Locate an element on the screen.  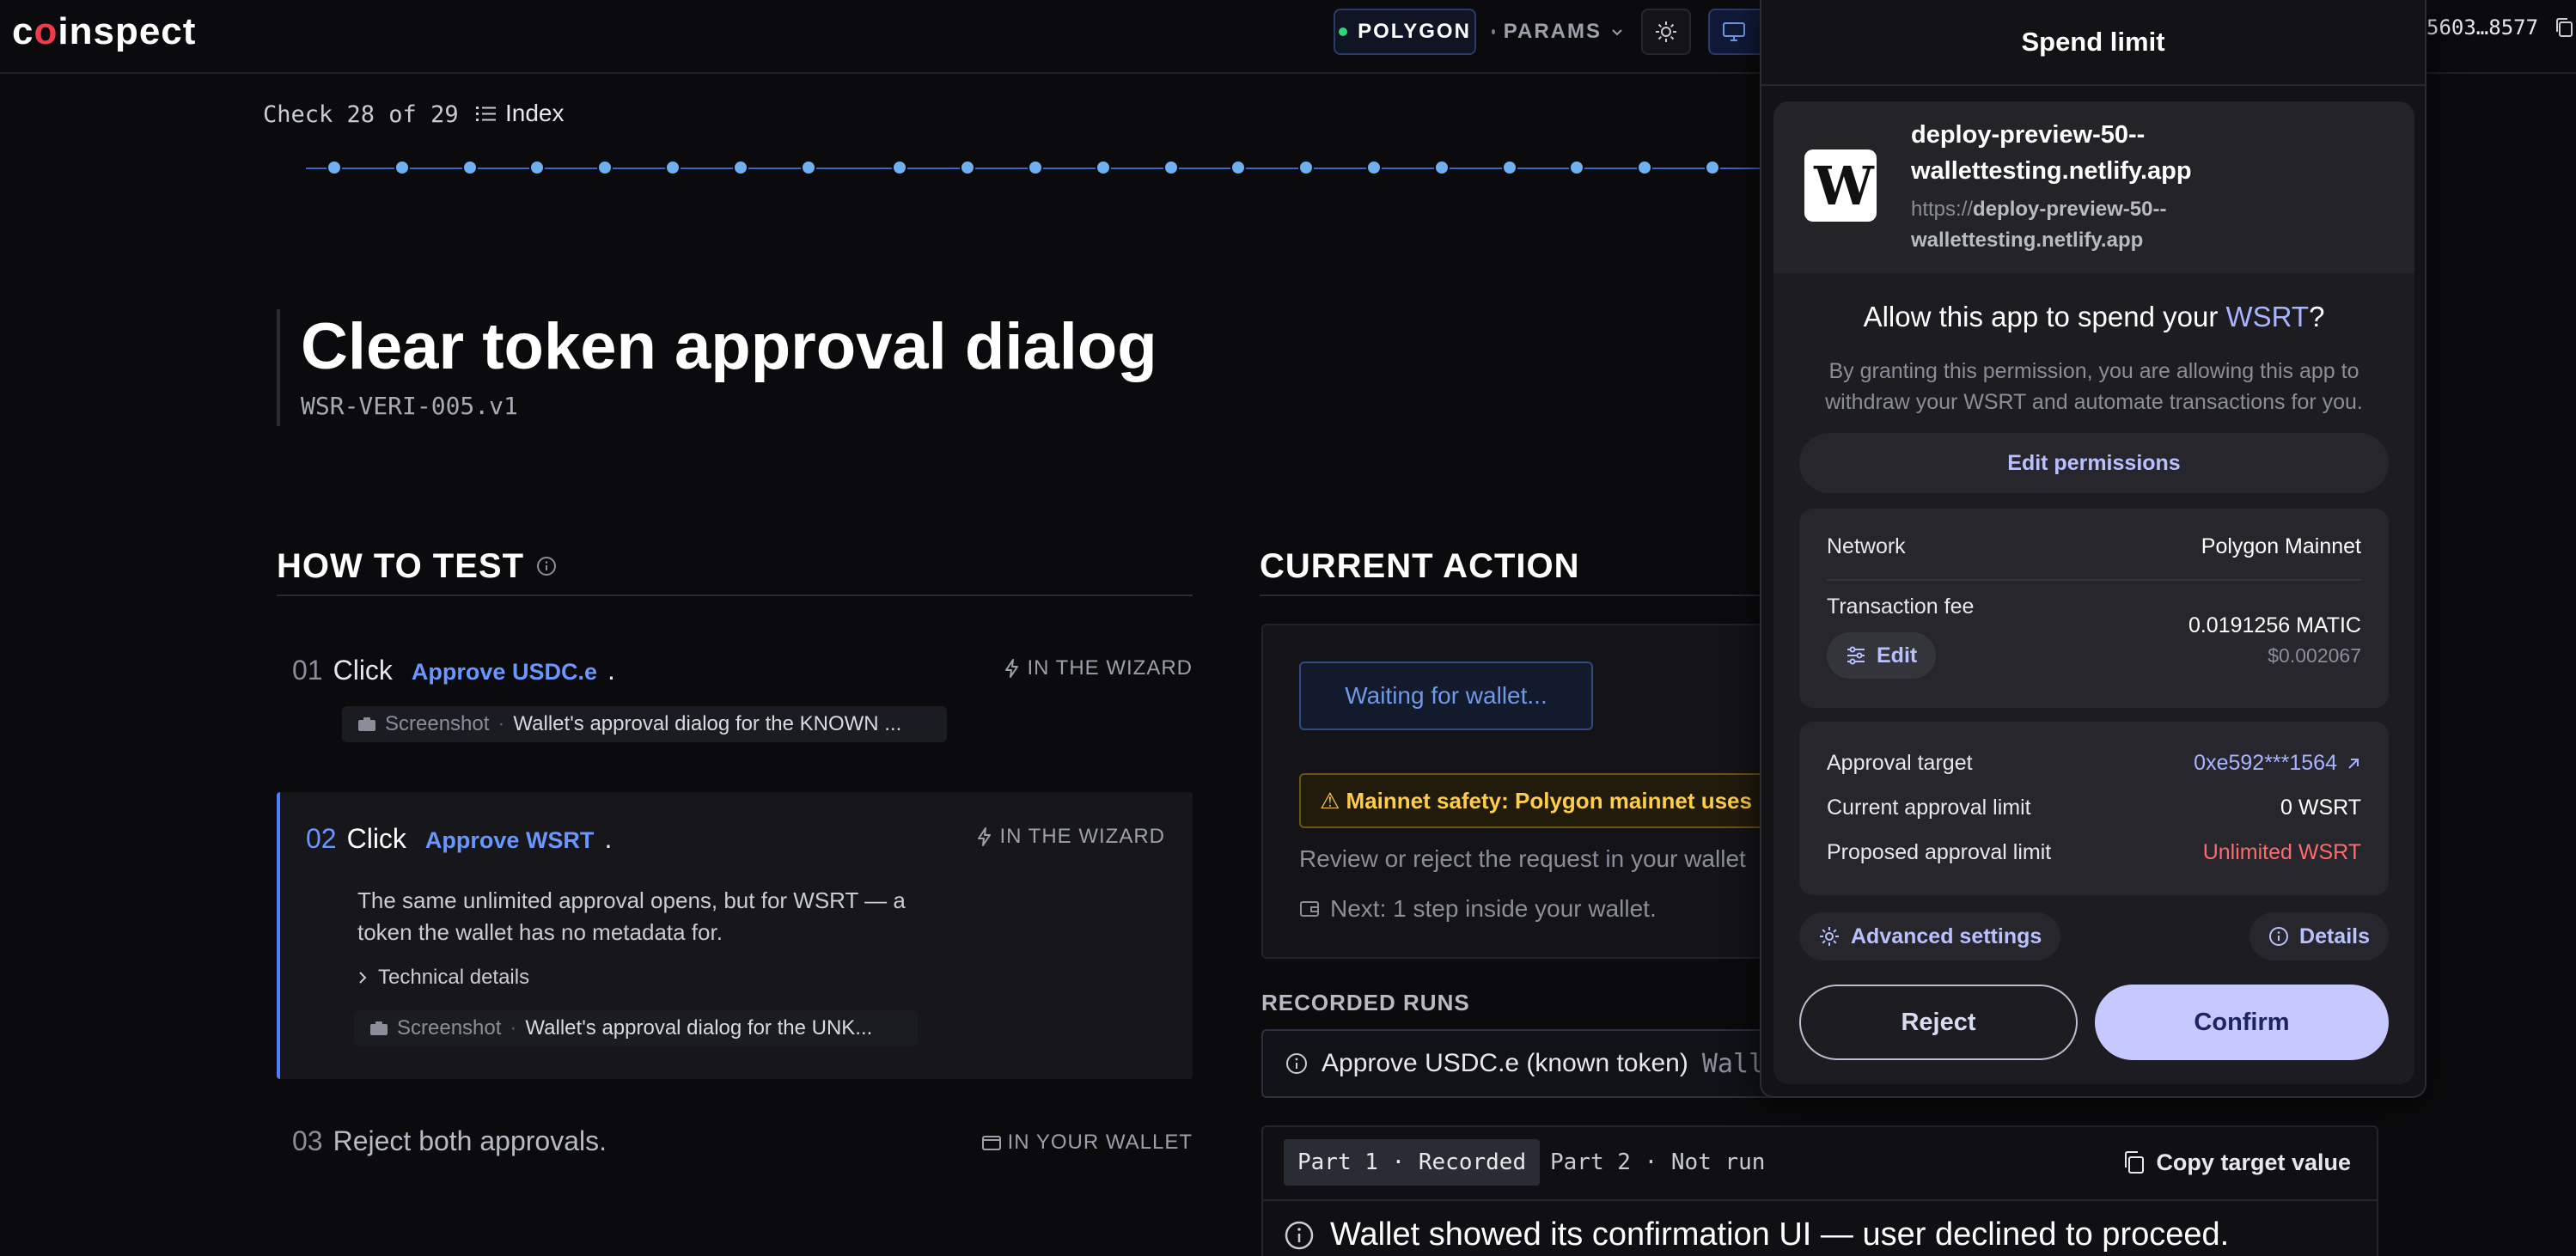
divider is located at coordinates (2094, 580).